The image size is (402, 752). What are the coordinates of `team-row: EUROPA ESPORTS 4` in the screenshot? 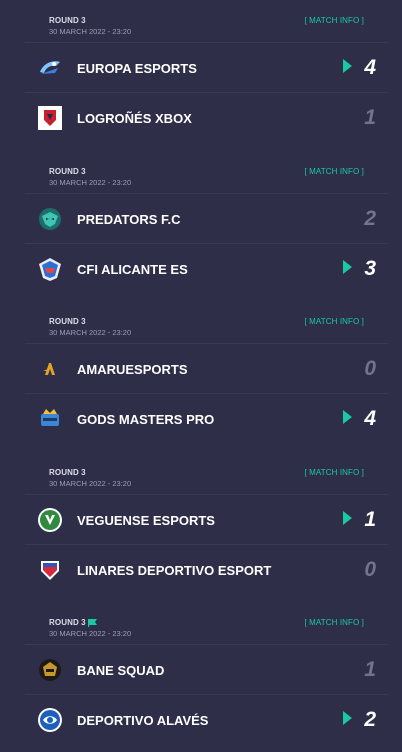 It's located at (206, 67).